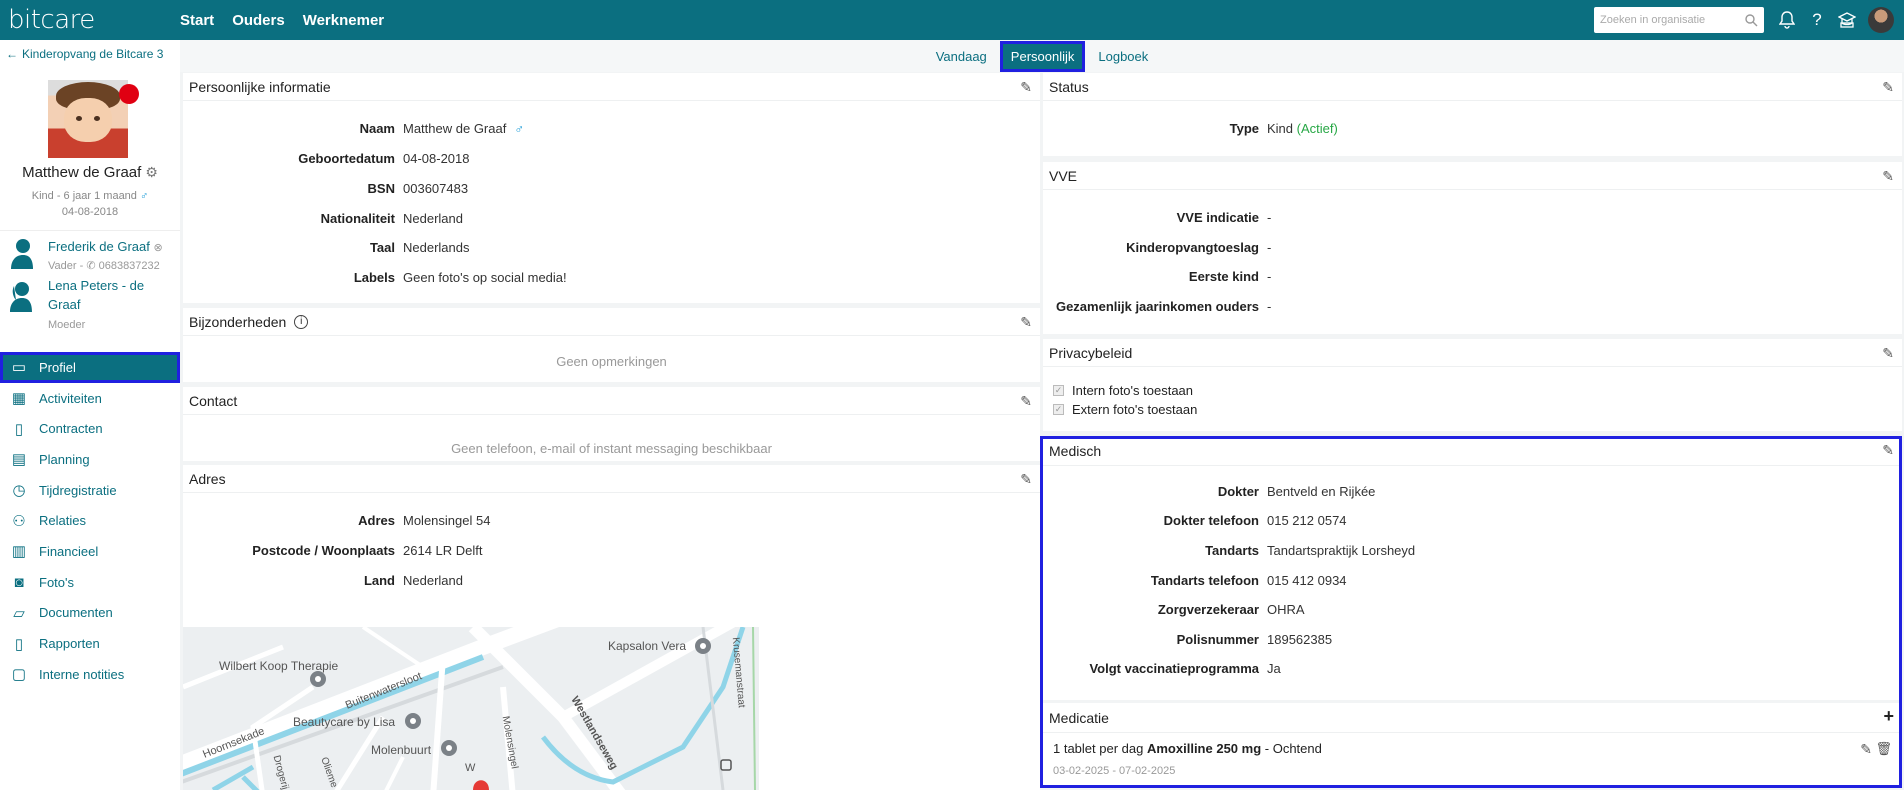  Describe the element at coordinates (90, 459) in the screenshot. I see `sidebar-item-planning: ▤ Planning` at that location.